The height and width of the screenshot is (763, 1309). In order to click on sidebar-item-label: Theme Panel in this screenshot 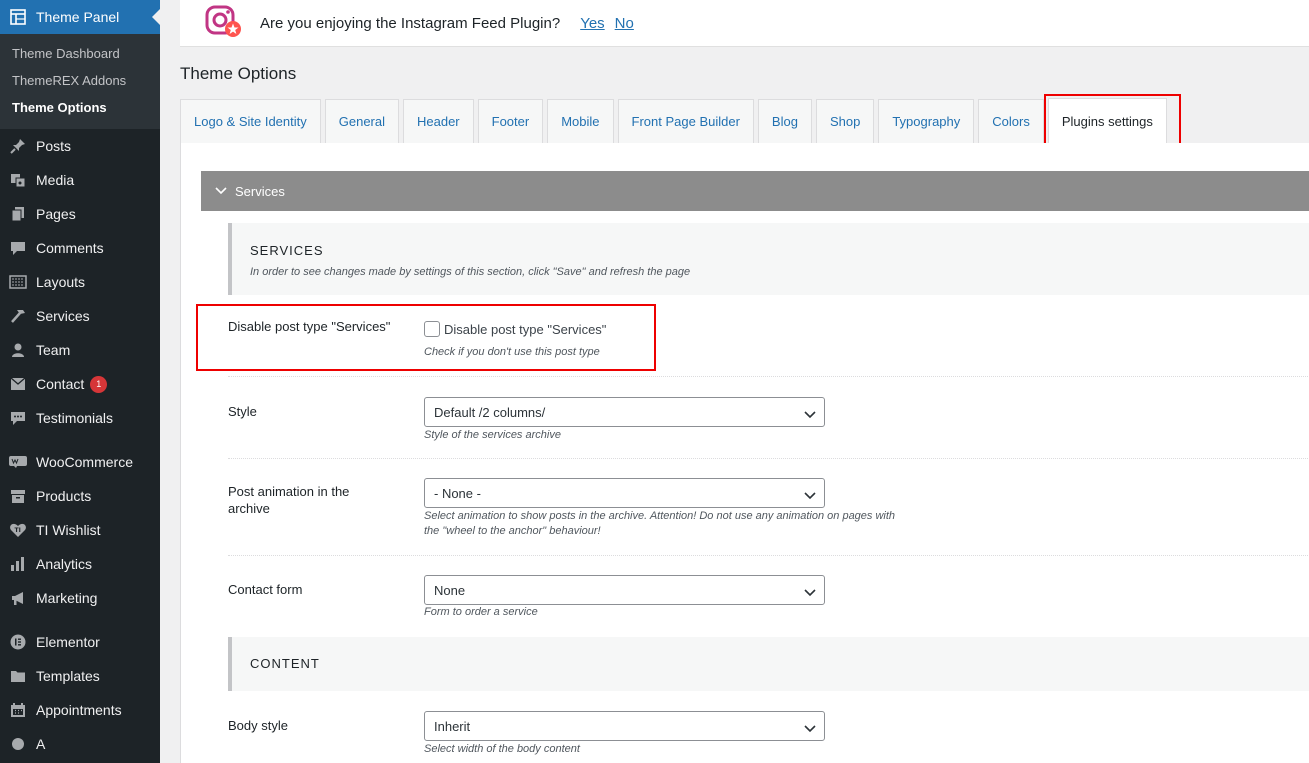, I will do `click(78, 17)`.